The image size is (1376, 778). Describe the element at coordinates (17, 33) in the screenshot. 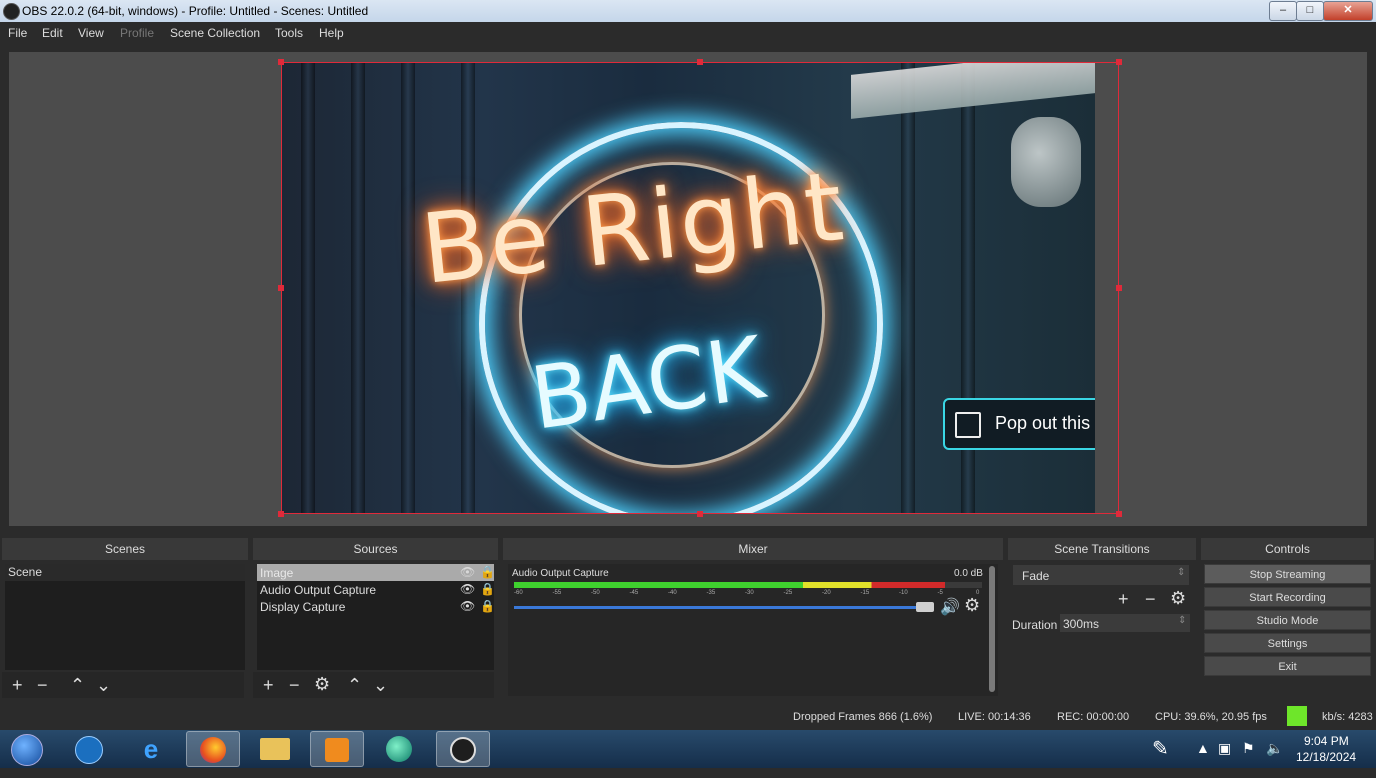

I see `menu-file: File` at that location.